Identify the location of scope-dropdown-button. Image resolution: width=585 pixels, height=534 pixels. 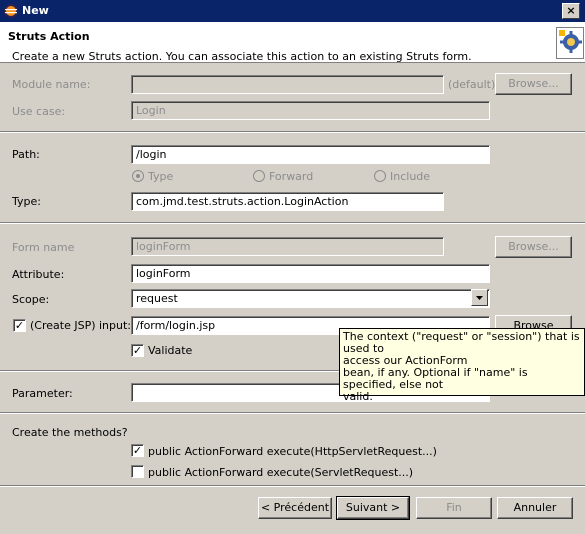
(479, 297).